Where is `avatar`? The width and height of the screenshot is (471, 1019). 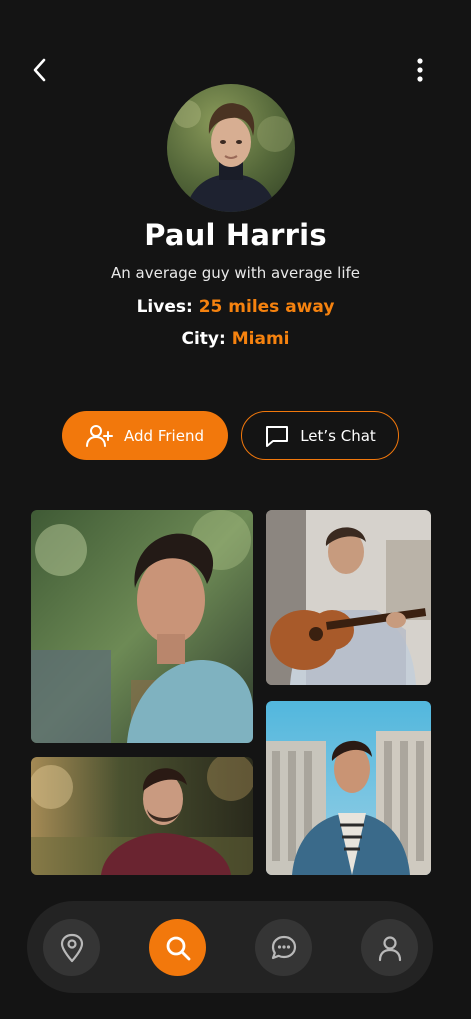
avatar is located at coordinates (231, 148).